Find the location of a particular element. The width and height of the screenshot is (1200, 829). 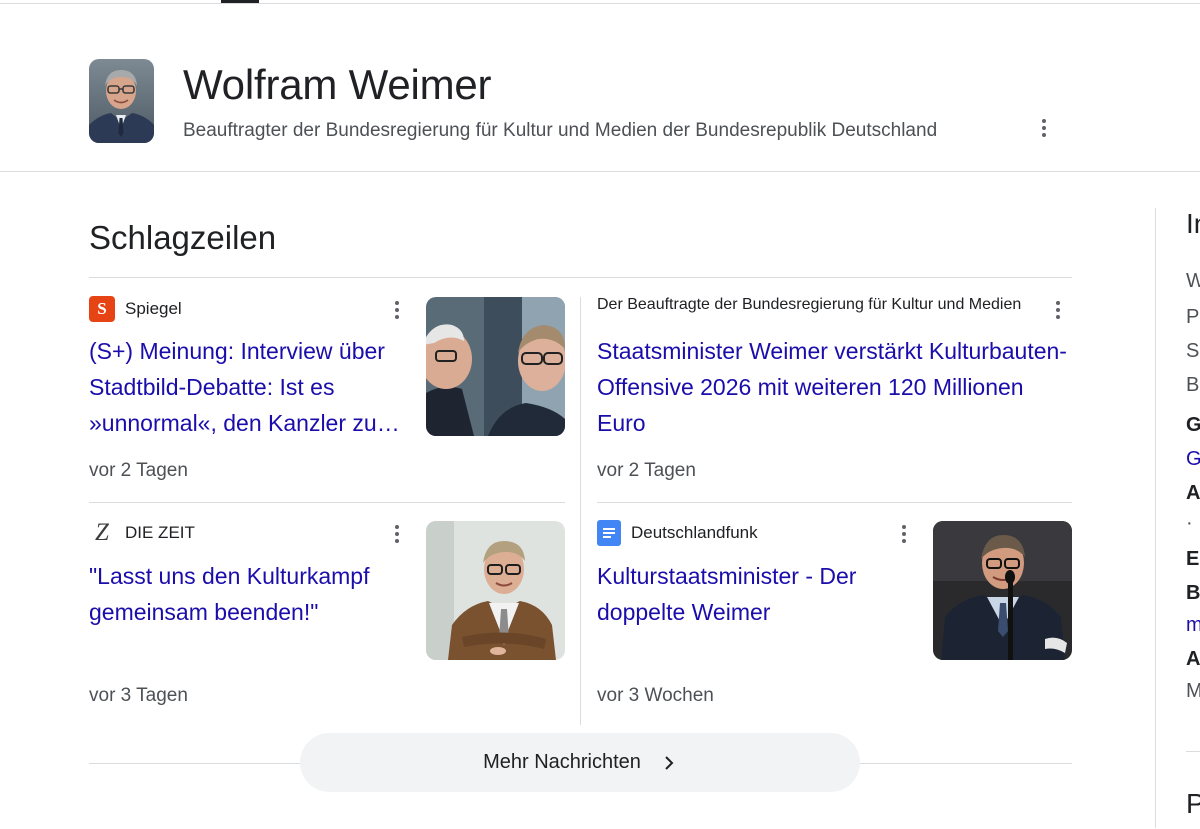

deutschlandfunk-logo-icon is located at coordinates (609, 533).